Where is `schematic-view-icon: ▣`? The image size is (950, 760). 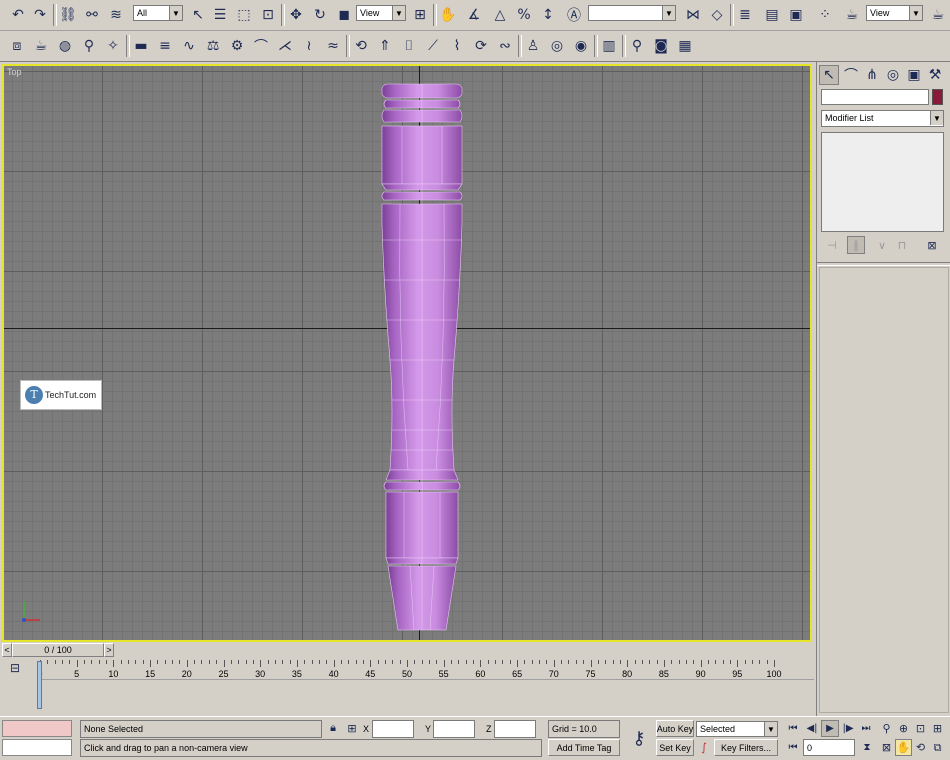
schematic-view-icon: ▣ is located at coordinates (796, 15).